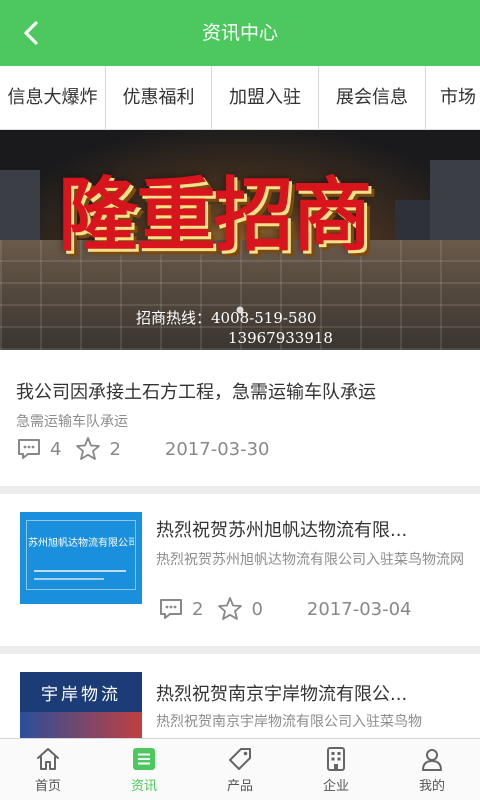 The width and height of the screenshot is (480, 800). Describe the element at coordinates (144, 759) in the screenshot. I see `list-icon` at that location.